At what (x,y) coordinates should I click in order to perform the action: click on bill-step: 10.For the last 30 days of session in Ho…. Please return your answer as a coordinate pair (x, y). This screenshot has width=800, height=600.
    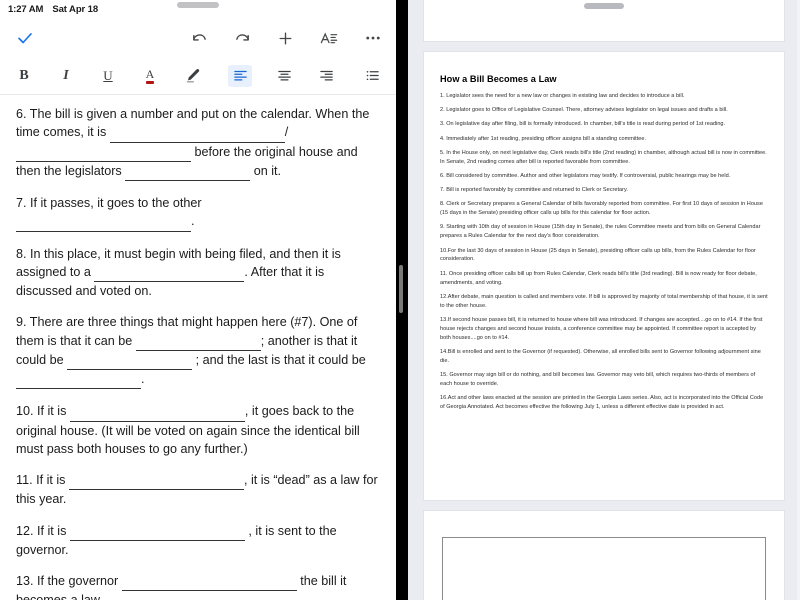
    Looking at the image, I should click on (598, 255).